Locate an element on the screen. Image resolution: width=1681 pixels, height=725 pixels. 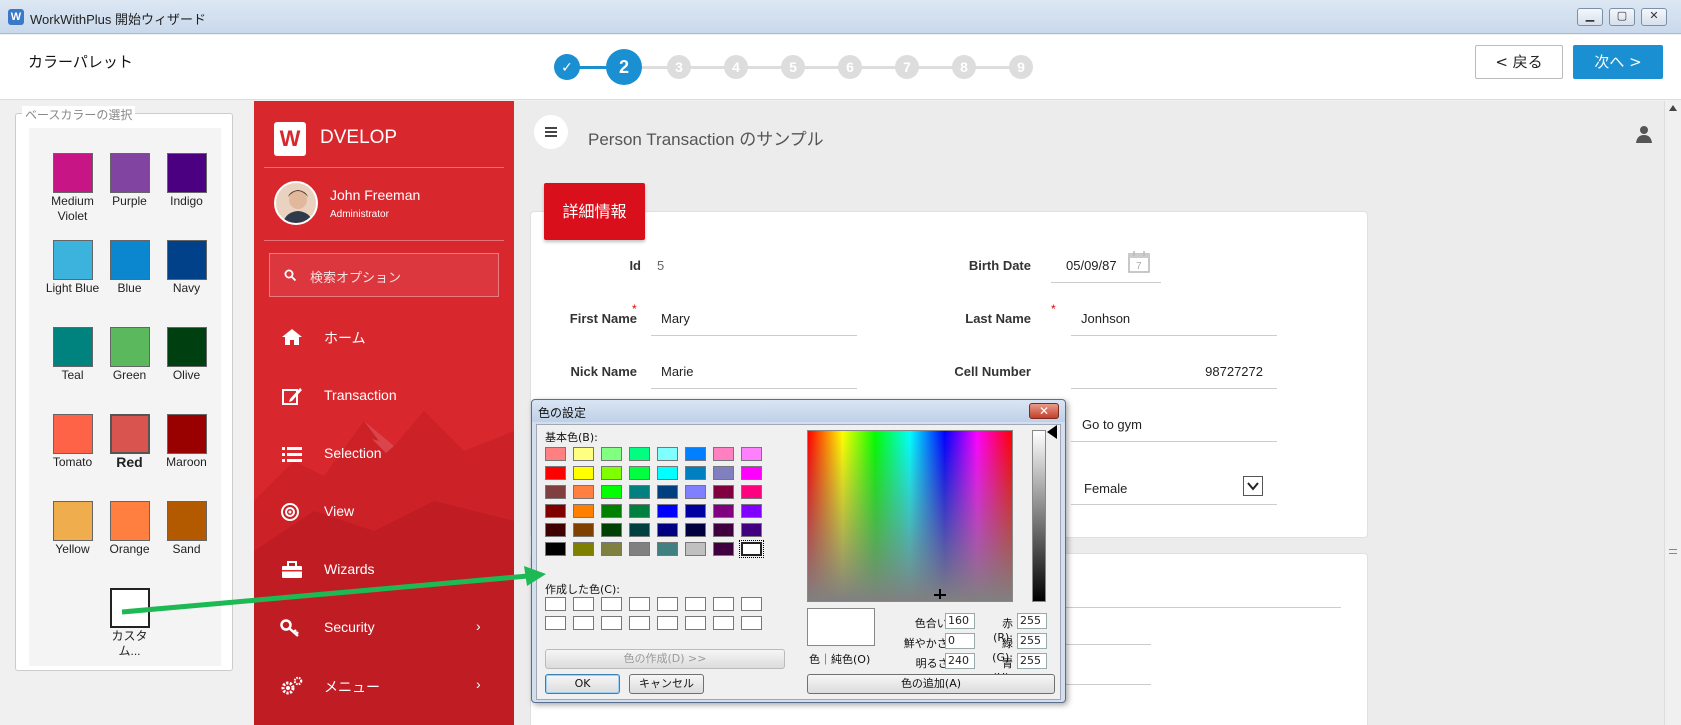
green-arrow-annotation is located at coordinates (333, 590).